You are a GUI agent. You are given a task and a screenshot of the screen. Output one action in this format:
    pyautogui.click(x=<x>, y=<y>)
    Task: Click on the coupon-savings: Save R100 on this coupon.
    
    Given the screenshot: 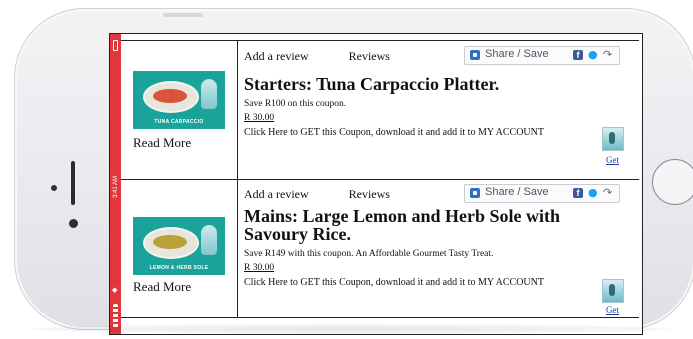 What is the action you would take?
    pyautogui.click(x=295, y=104)
    